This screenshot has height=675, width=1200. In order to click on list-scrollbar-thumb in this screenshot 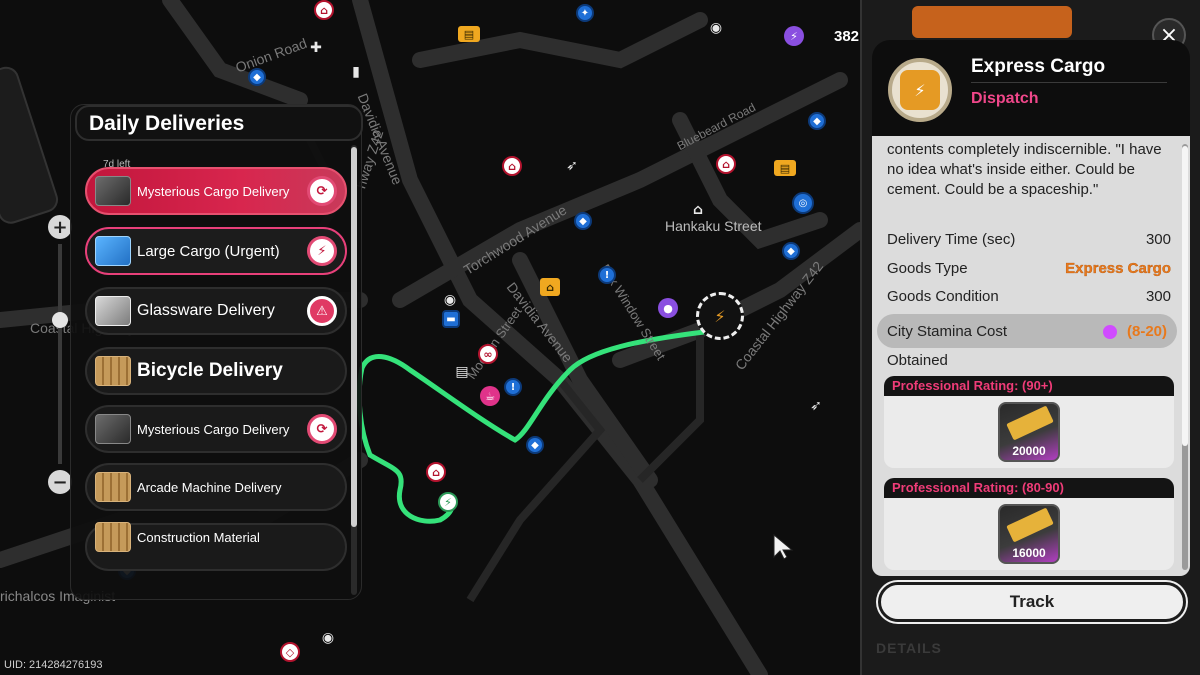, I will do `click(354, 337)`.